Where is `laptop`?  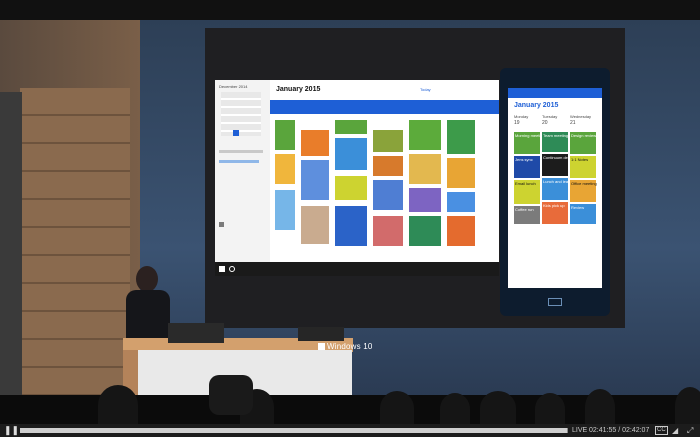 laptop is located at coordinates (196, 333).